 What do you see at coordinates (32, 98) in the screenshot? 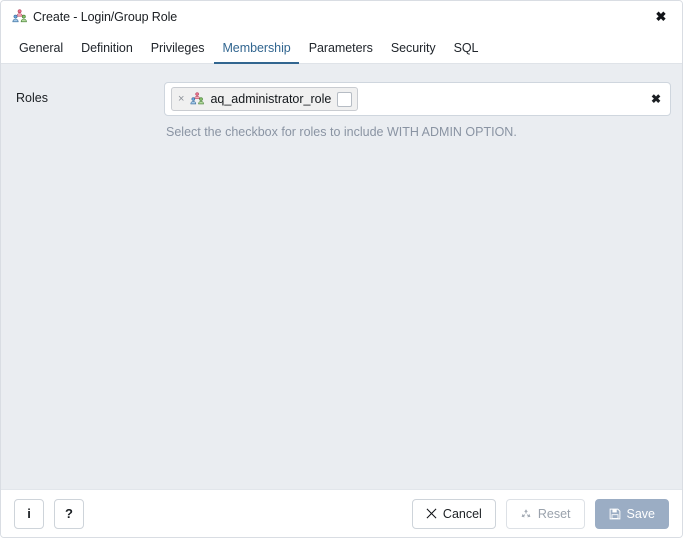
I see `roles-label: Roles` at bounding box center [32, 98].